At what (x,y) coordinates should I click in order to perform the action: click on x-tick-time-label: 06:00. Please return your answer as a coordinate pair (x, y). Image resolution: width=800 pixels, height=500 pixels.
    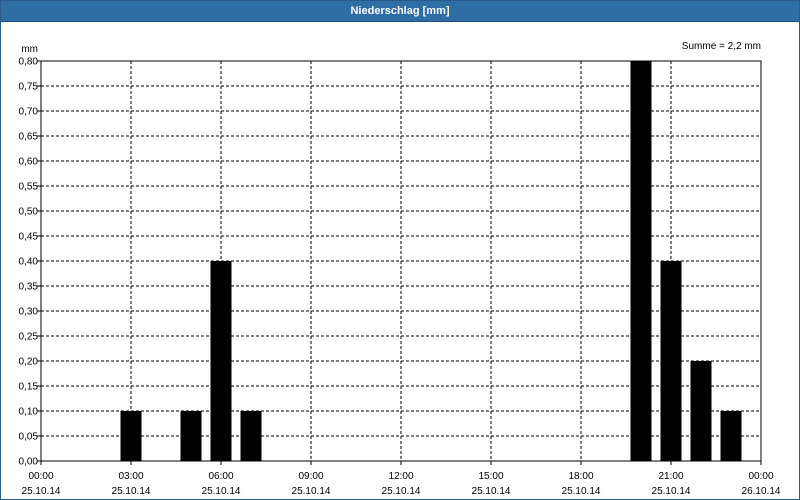
    Looking at the image, I should click on (220, 476).